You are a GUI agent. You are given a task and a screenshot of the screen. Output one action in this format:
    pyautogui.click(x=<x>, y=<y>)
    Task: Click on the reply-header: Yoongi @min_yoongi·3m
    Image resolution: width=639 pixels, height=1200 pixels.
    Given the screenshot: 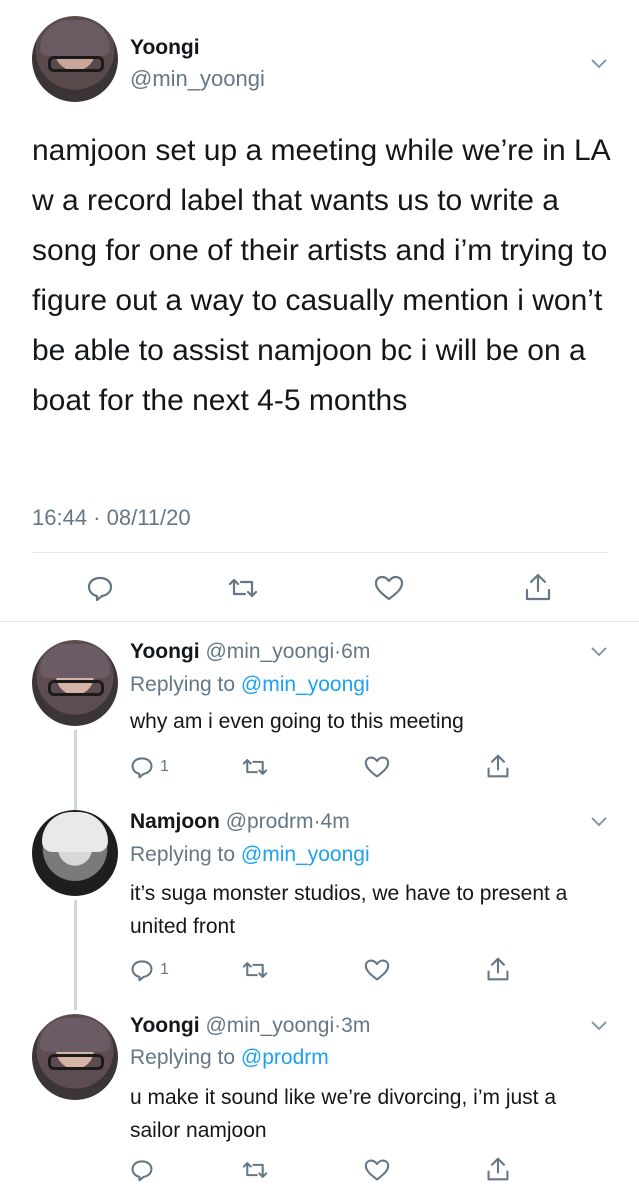 What is the action you would take?
    pyautogui.click(x=250, y=1026)
    